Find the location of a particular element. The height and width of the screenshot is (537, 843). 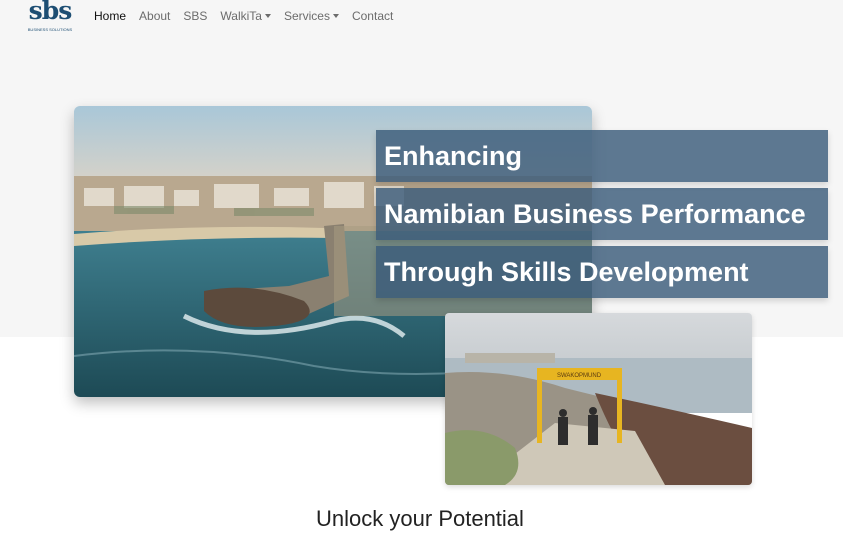

logo-subtext: BUSINESS SOLUTIONS is located at coordinates (50, 29).